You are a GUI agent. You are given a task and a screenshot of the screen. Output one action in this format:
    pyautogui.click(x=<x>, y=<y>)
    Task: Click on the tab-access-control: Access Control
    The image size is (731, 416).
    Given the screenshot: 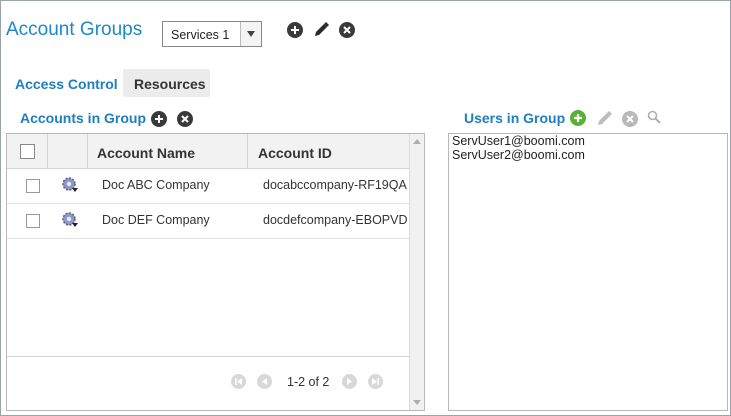 What is the action you would take?
    pyautogui.click(x=66, y=84)
    